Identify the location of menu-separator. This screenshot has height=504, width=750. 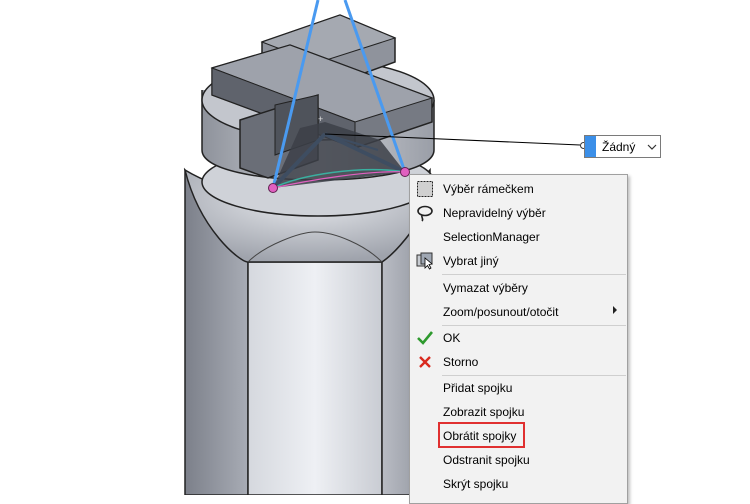
(534, 274).